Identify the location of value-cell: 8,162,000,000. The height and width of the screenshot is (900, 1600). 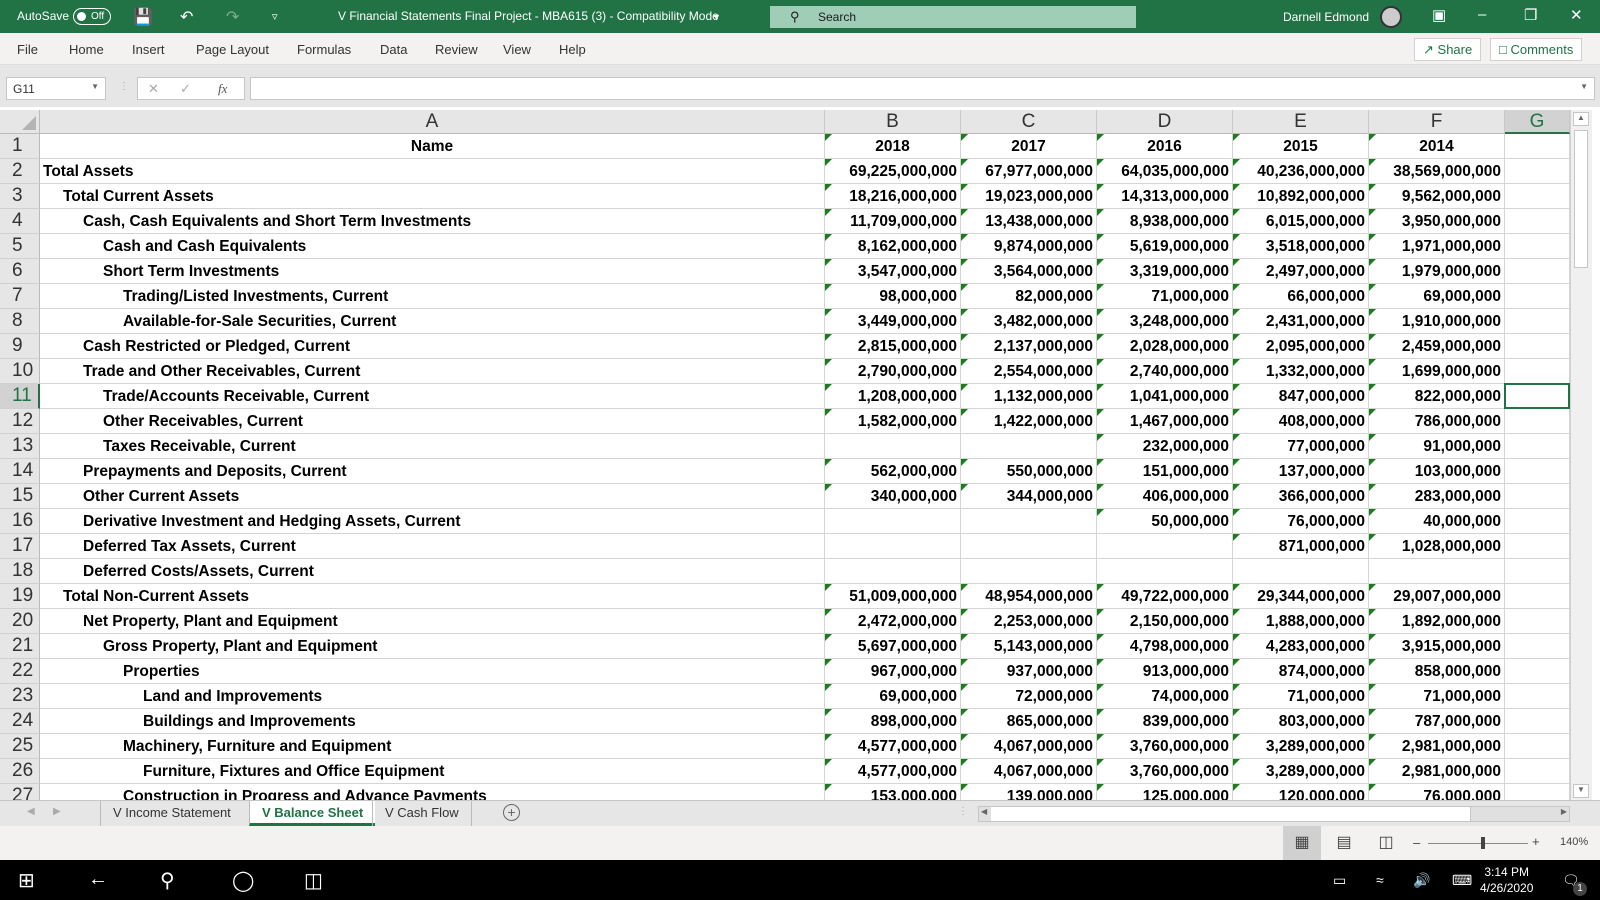
(893, 246).